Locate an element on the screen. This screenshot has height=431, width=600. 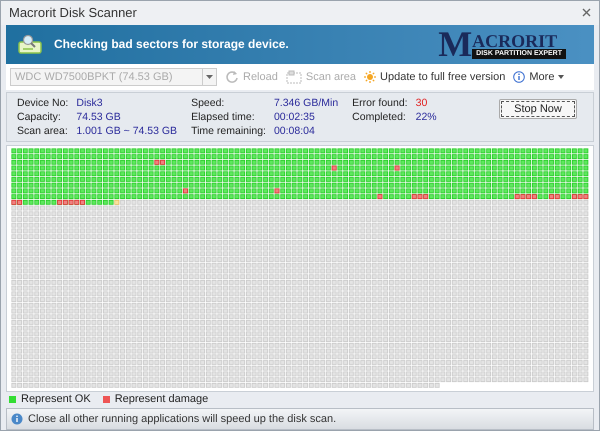
info-value: 00:08:04 is located at coordinates (295, 131).